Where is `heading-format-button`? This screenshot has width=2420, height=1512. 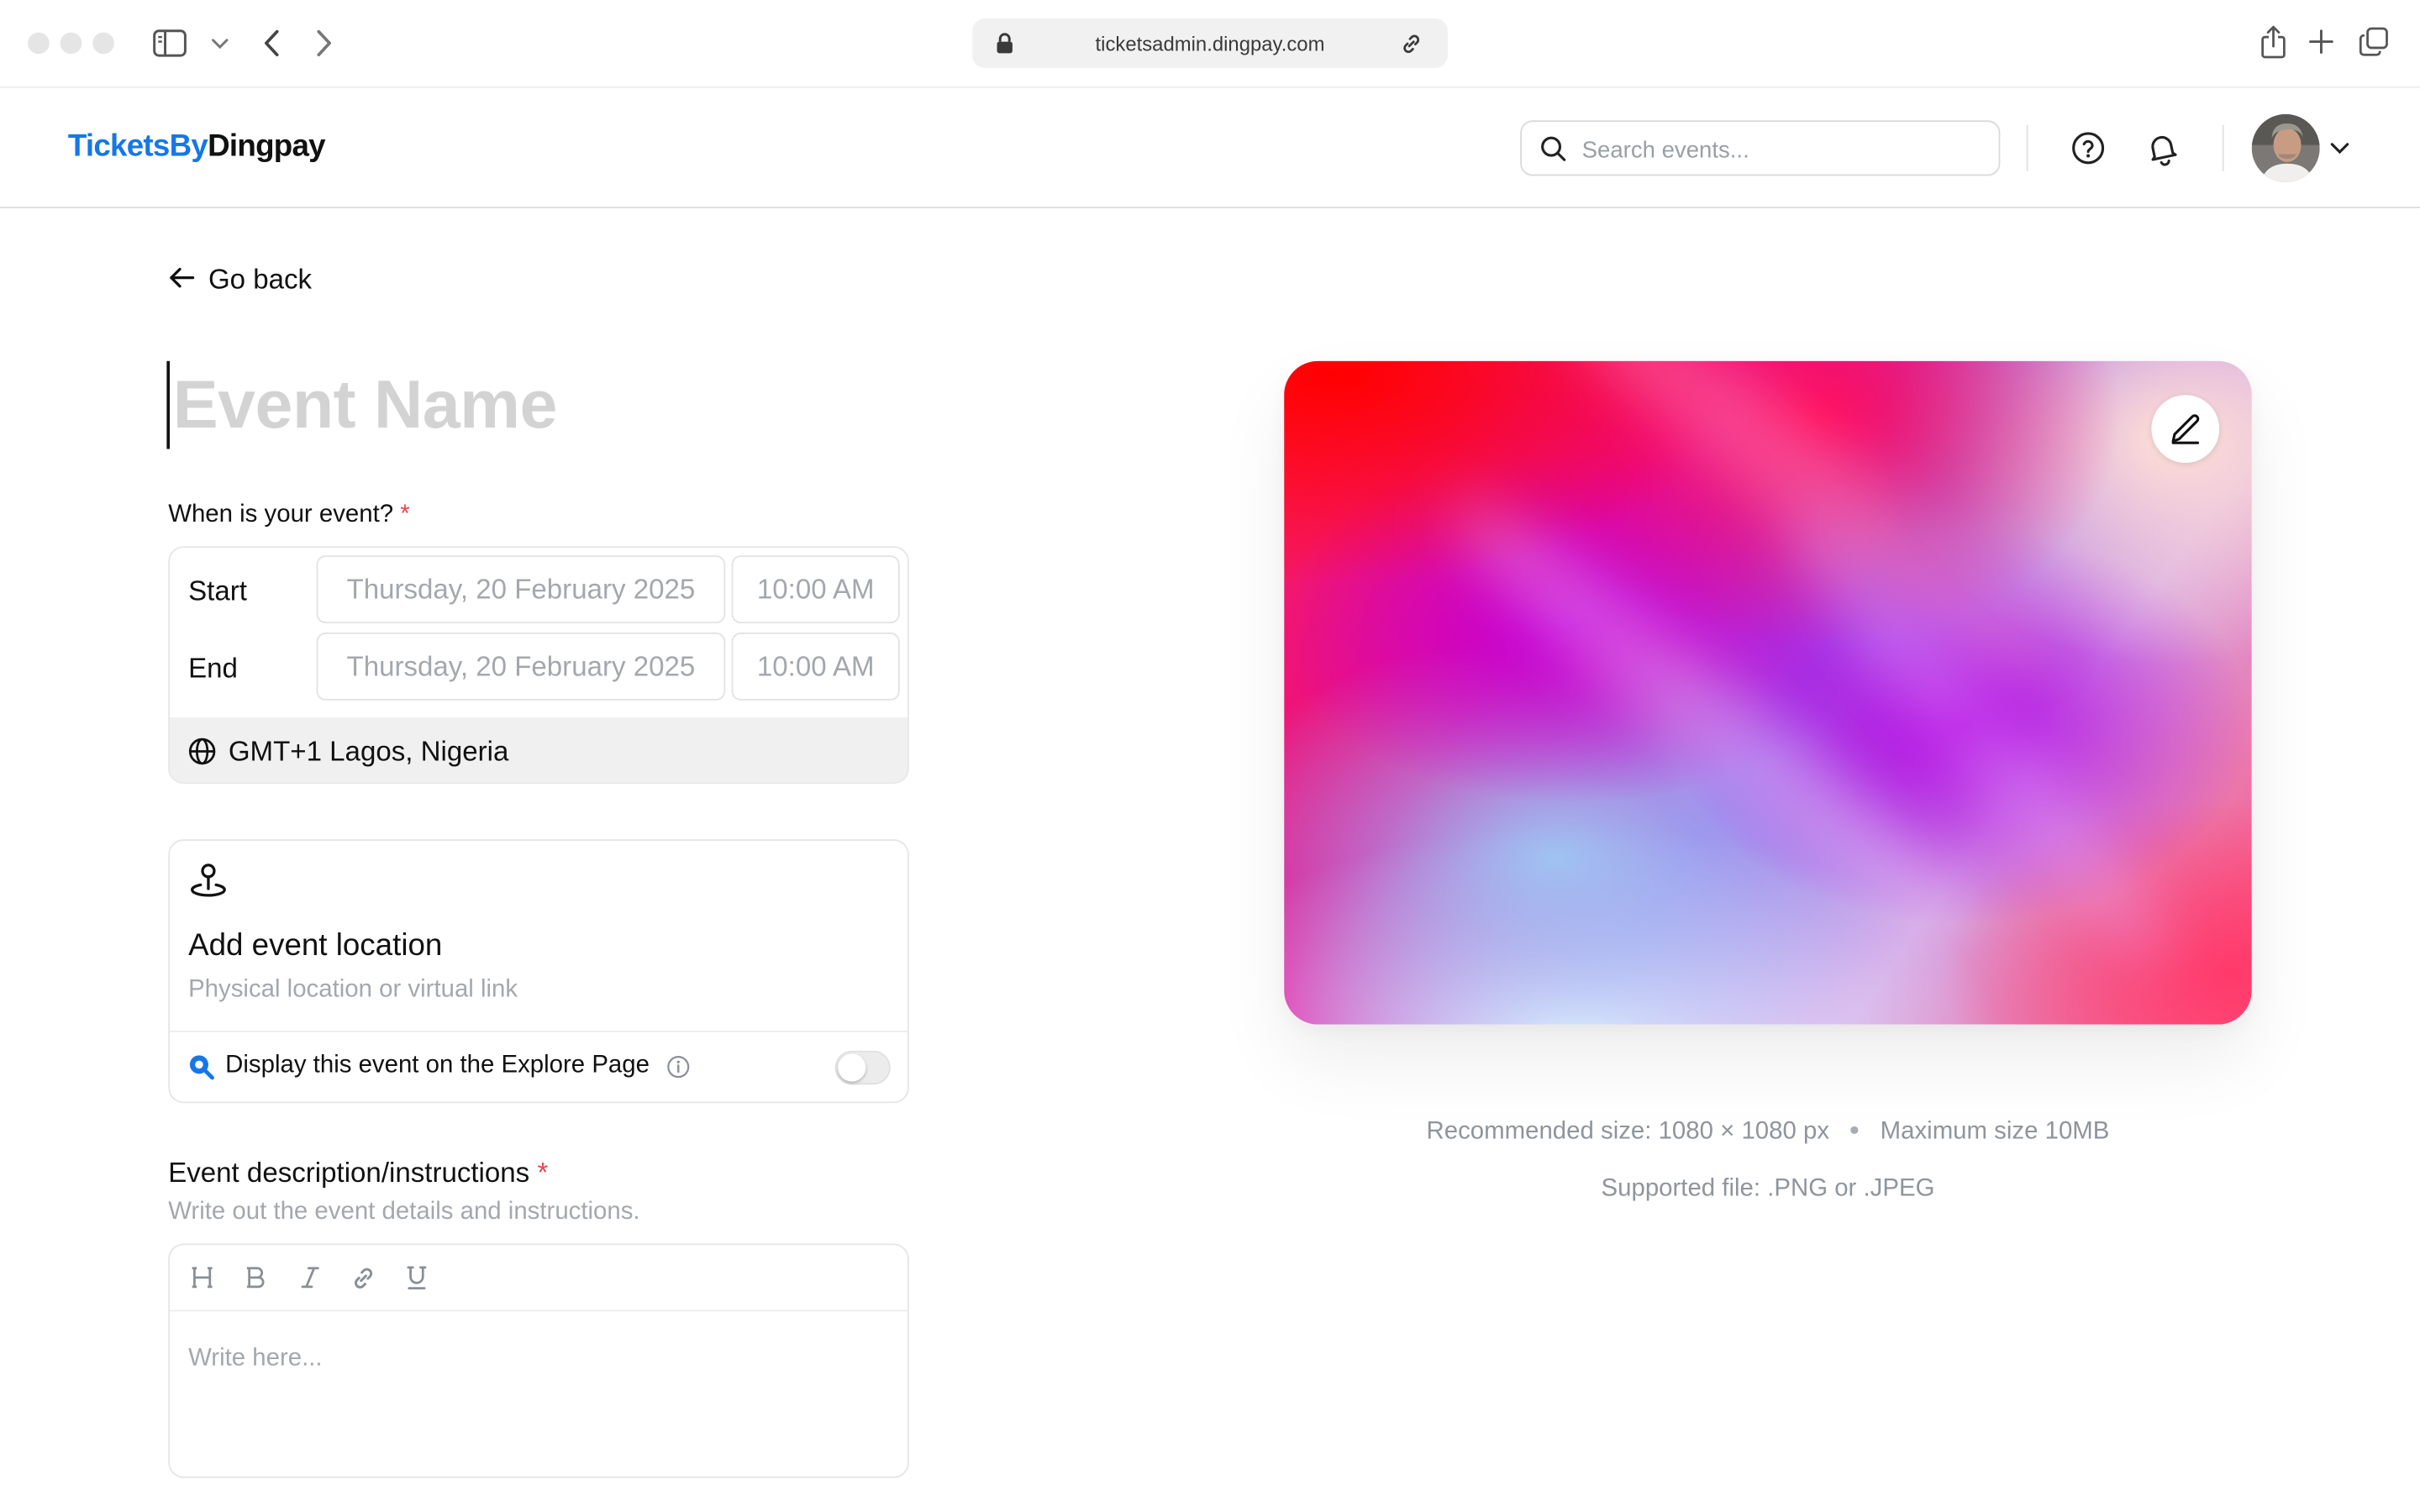
heading-format-button is located at coordinates (202, 1277).